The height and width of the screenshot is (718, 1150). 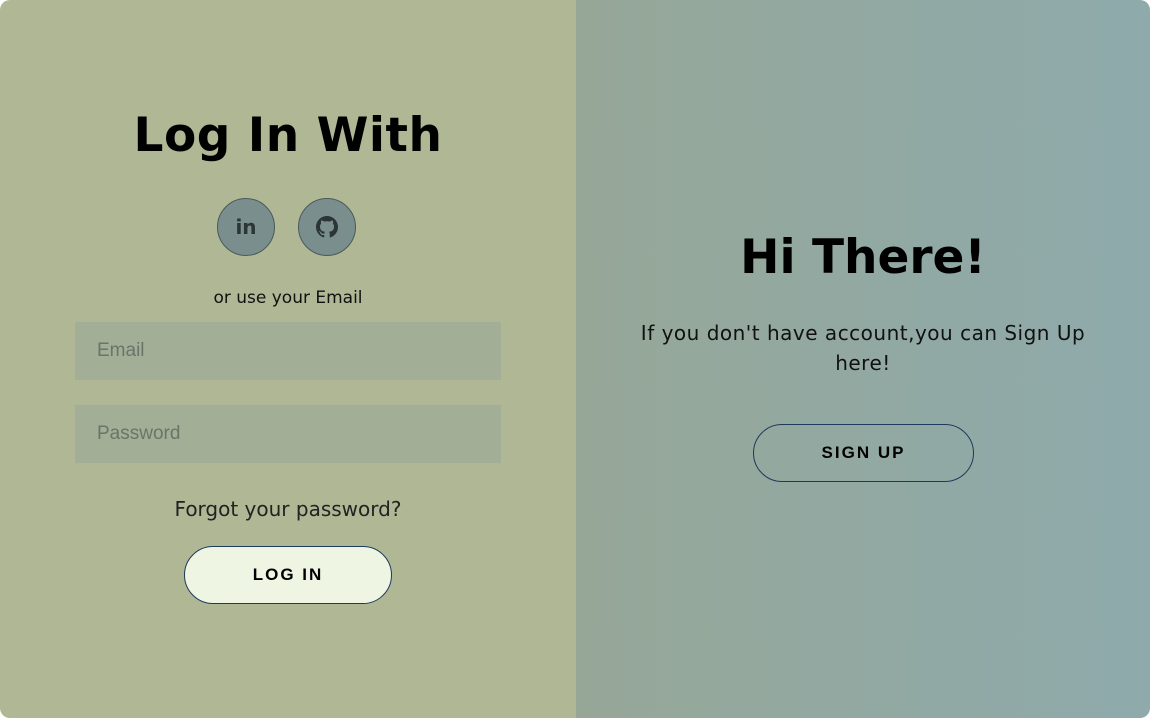 I want to click on or-use-email-text: or use your Email, so click(x=288, y=298).